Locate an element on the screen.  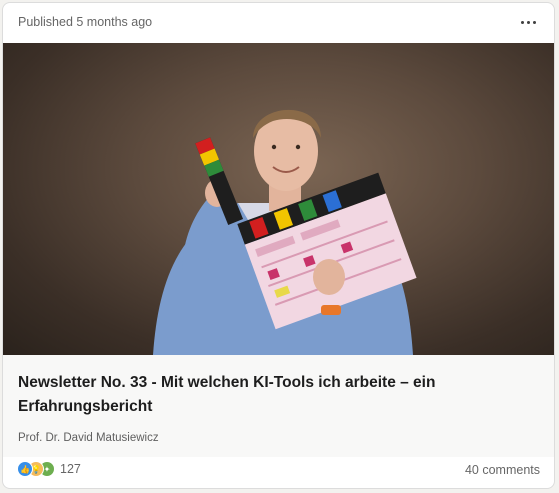
more-horizontal-icon is located at coordinates (528, 22).